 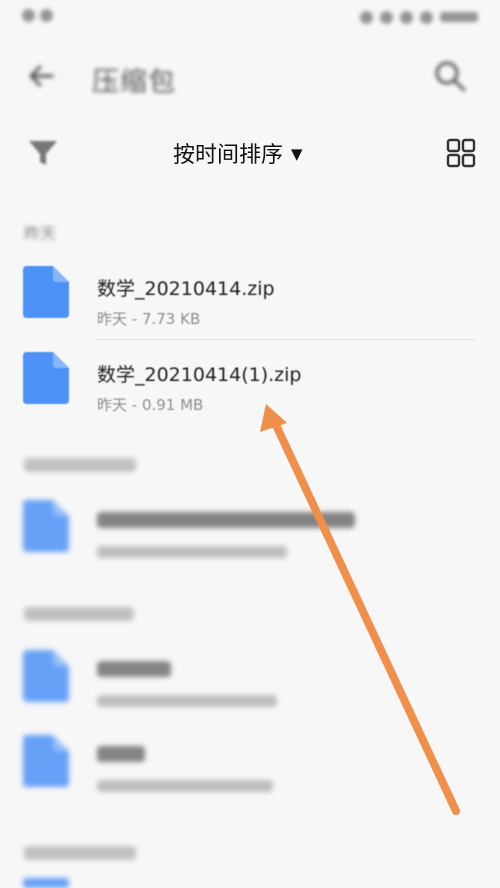 I want to click on sort-label: 按时间排序, so click(x=228, y=155).